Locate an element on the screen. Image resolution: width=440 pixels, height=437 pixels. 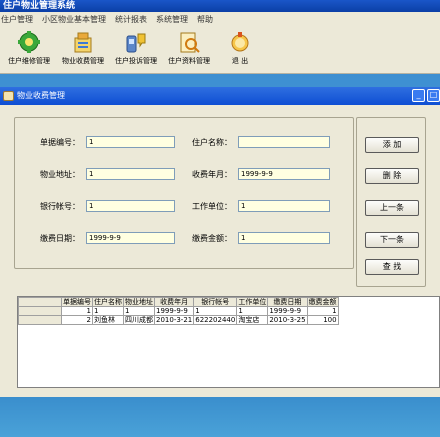
gear-icon is located at coordinates (29, 42).